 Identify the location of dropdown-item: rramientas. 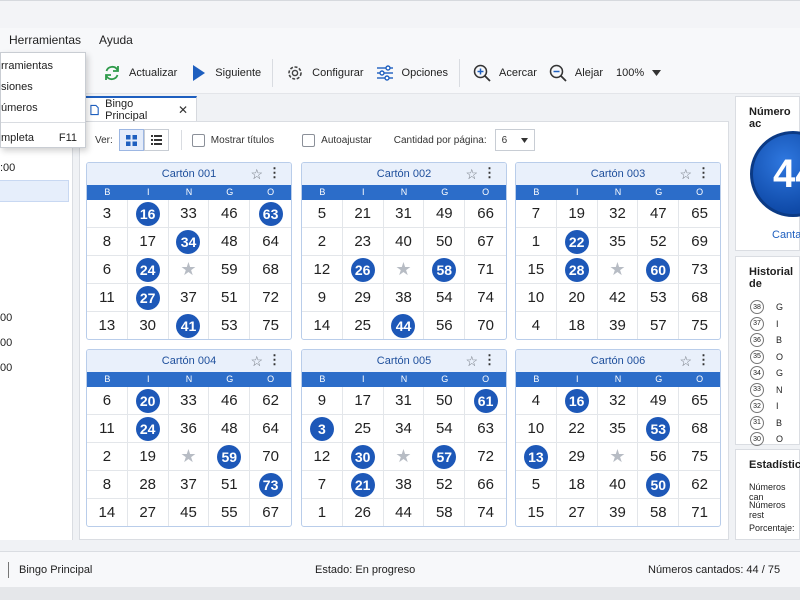
(43, 65).